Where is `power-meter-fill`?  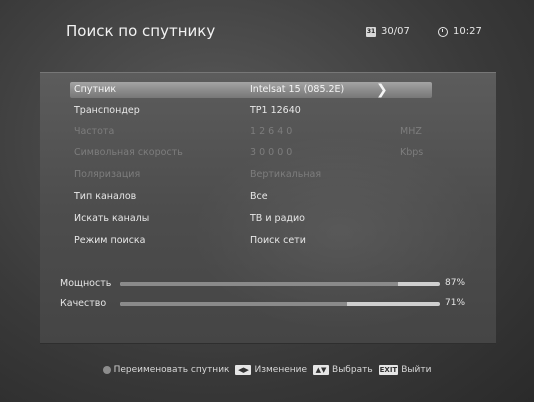 power-meter-fill is located at coordinates (259, 284).